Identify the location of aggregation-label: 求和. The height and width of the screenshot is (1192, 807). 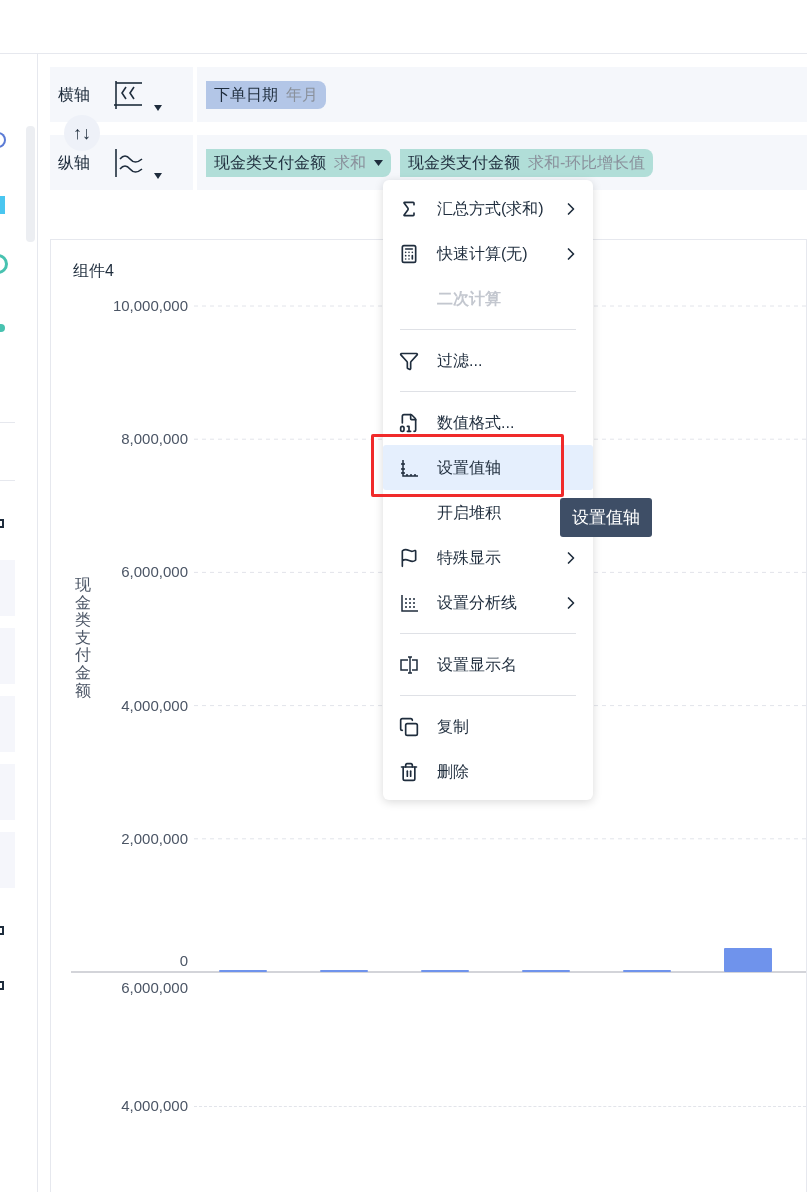
(350, 162).